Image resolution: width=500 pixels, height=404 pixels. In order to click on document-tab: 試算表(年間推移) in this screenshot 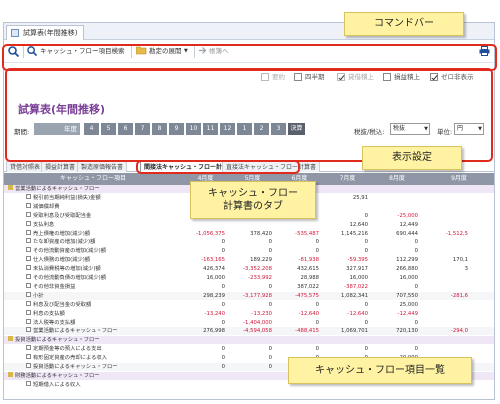, I will do `click(45, 32)`.